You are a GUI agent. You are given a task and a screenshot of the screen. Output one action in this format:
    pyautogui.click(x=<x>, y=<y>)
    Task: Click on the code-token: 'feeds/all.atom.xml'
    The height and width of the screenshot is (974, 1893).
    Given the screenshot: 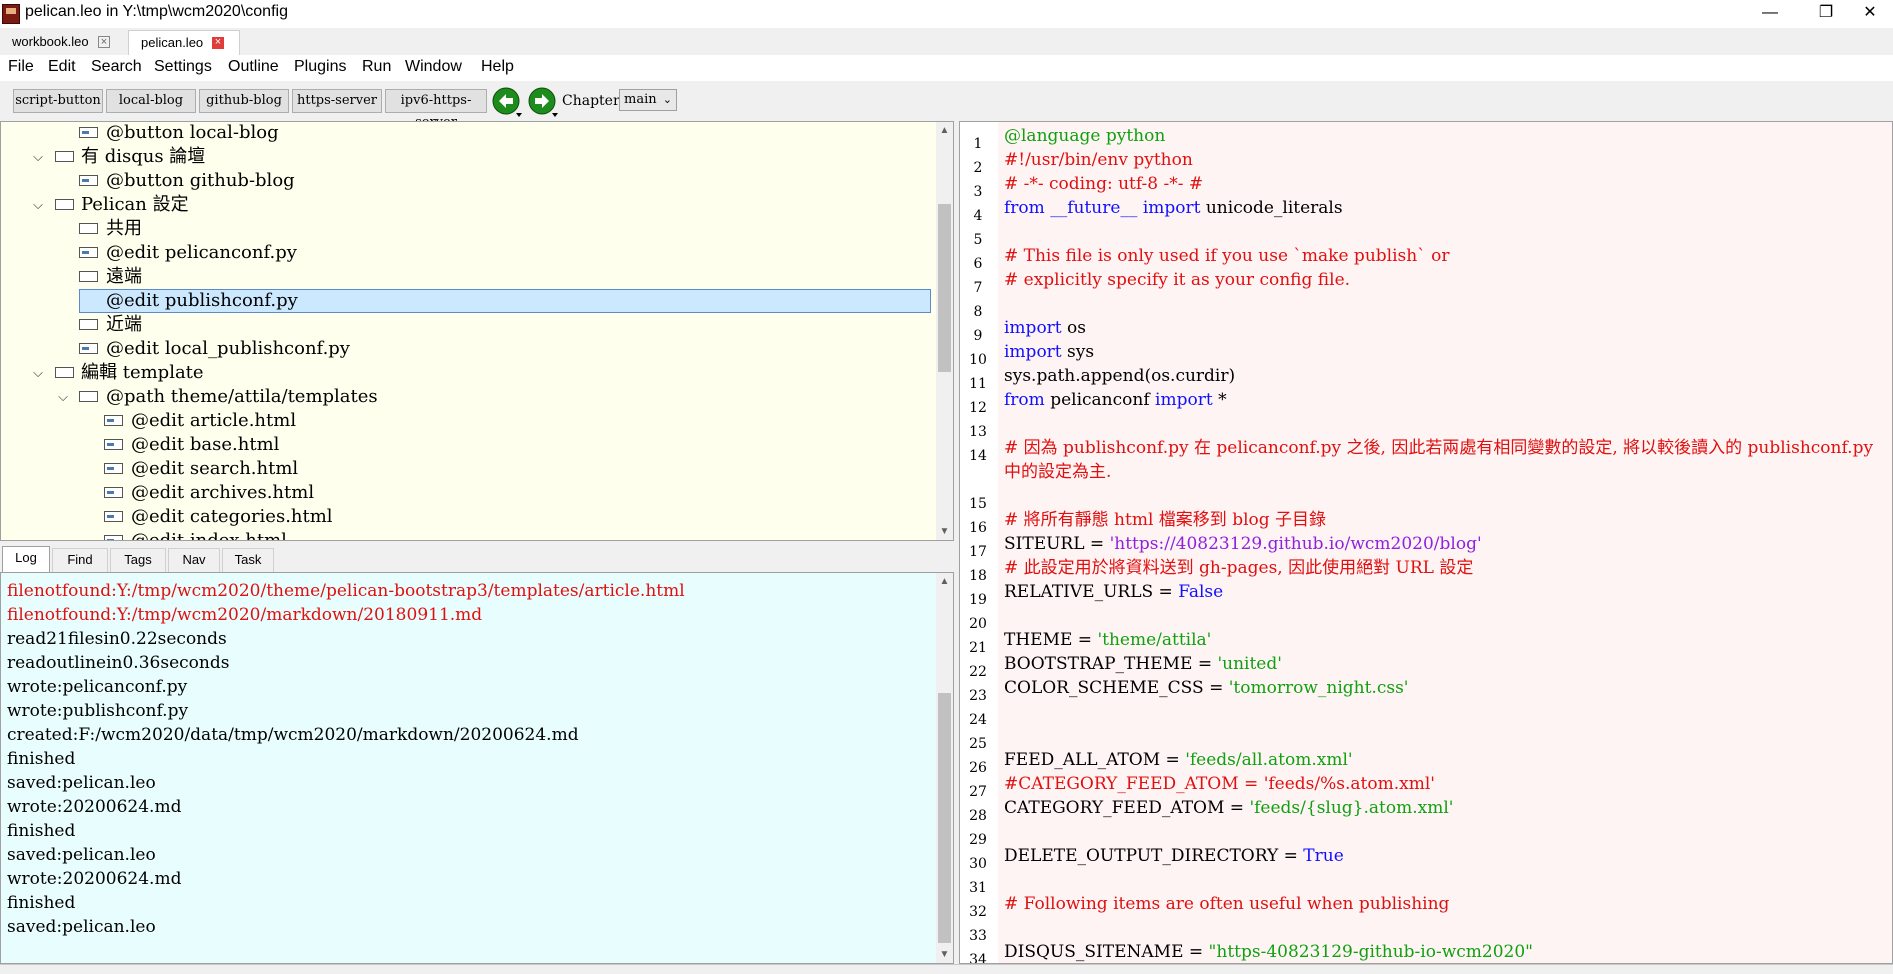 What is the action you would take?
    pyautogui.click(x=1269, y=760)
    